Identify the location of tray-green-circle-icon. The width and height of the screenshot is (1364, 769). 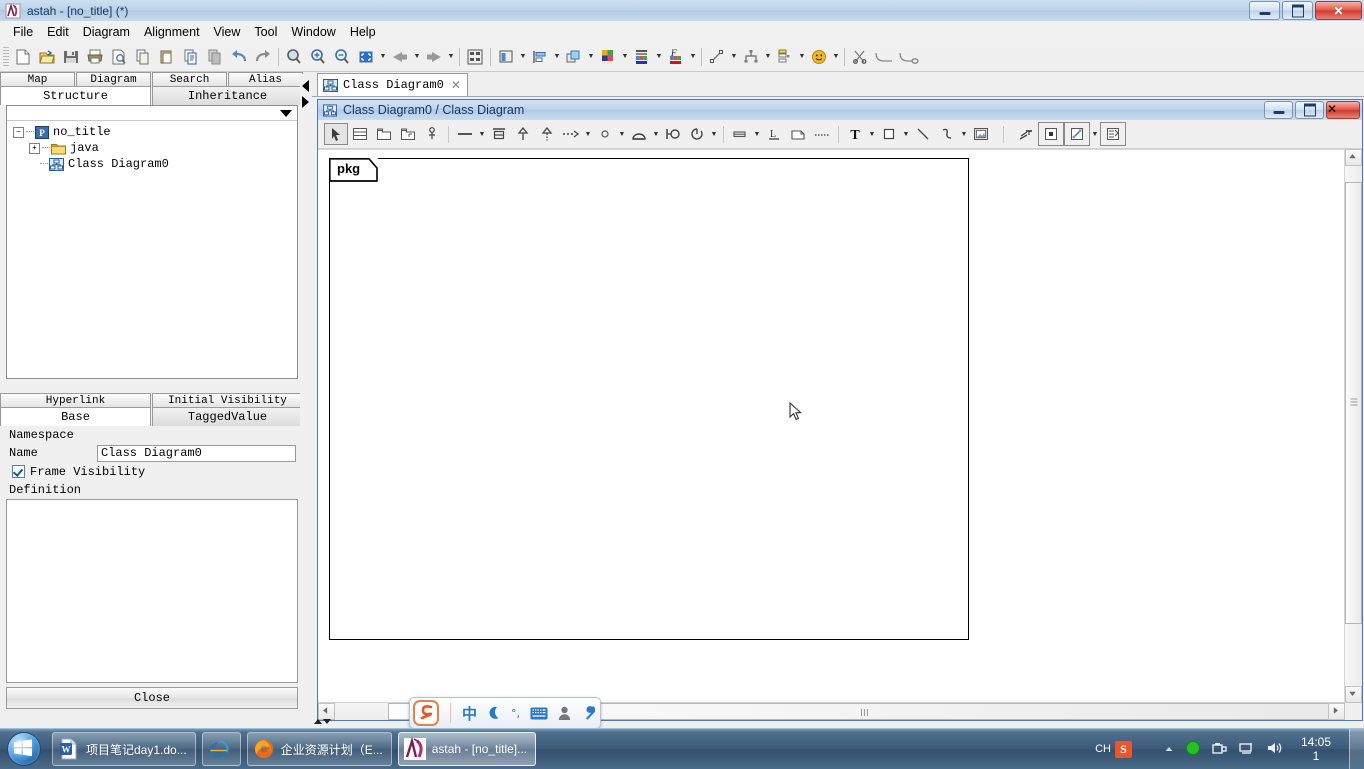
(1193, 749).